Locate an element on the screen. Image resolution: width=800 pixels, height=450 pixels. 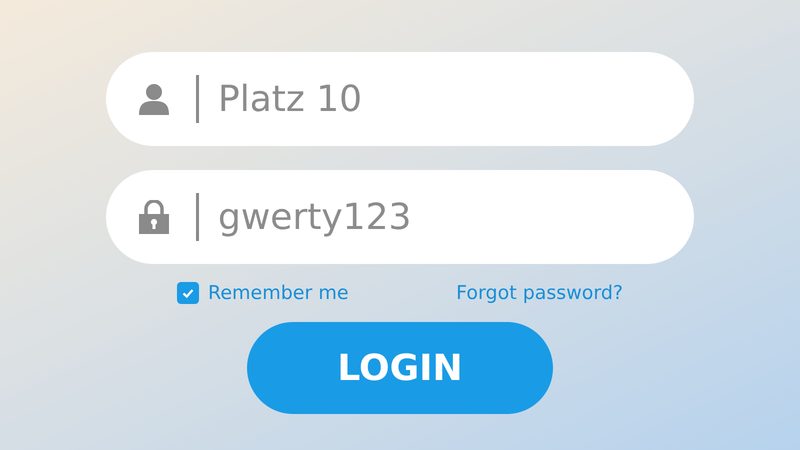
lock-icon is located at coordinates (154, 217).